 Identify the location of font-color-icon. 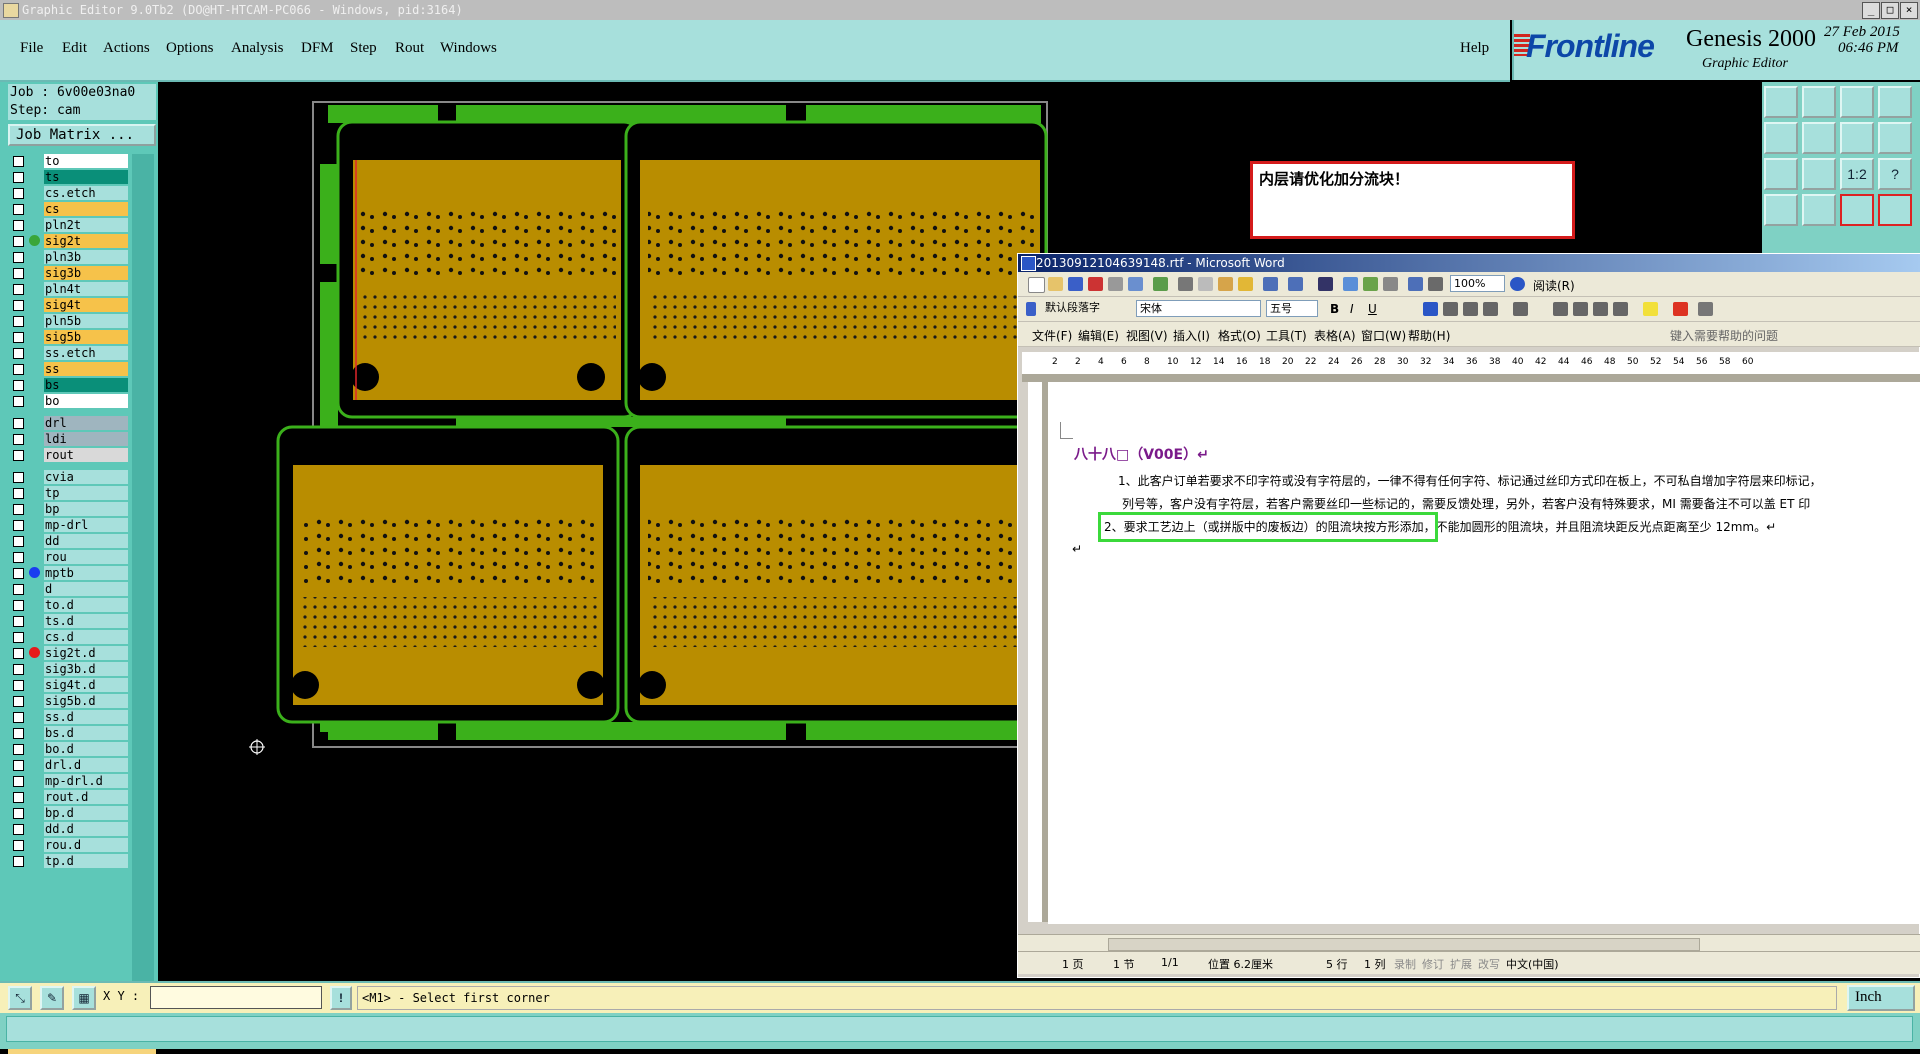
(1680, 309).